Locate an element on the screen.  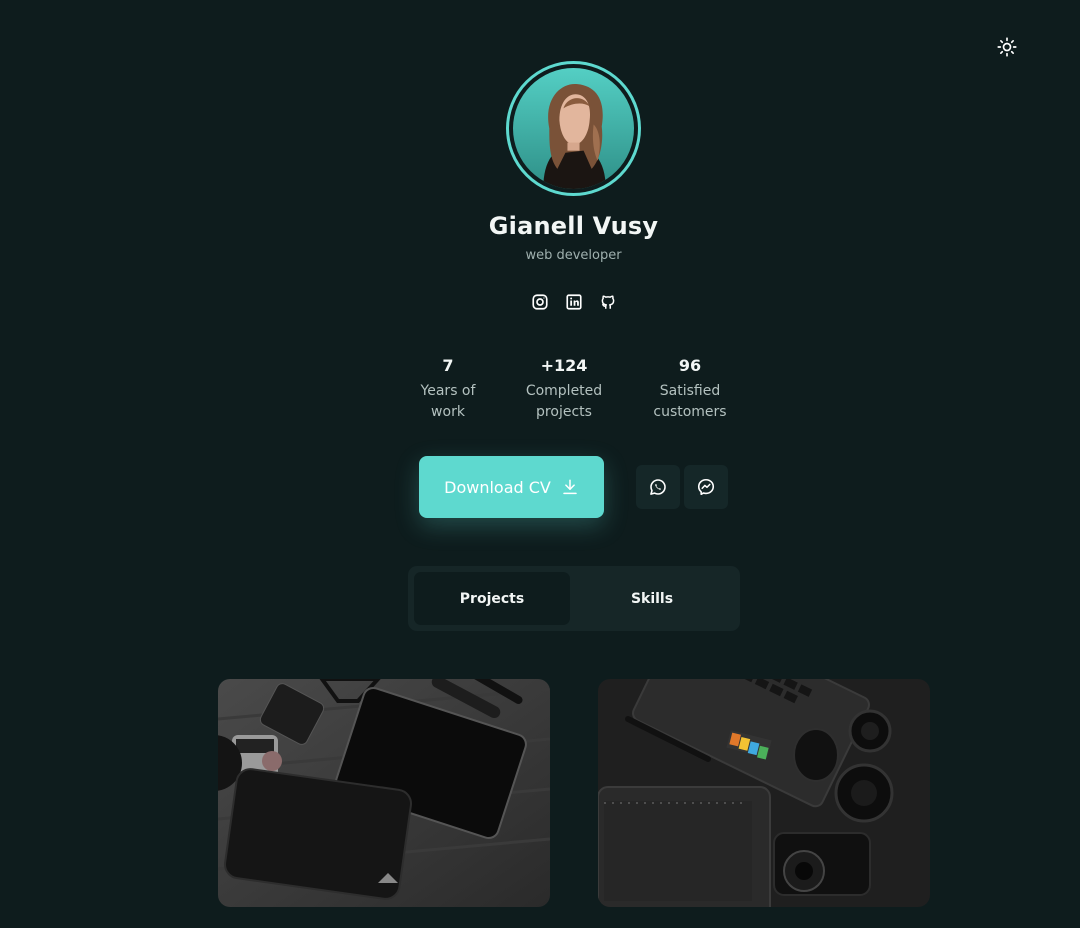
stat-years: 7 Years of work is located at coordinates (448, 389).